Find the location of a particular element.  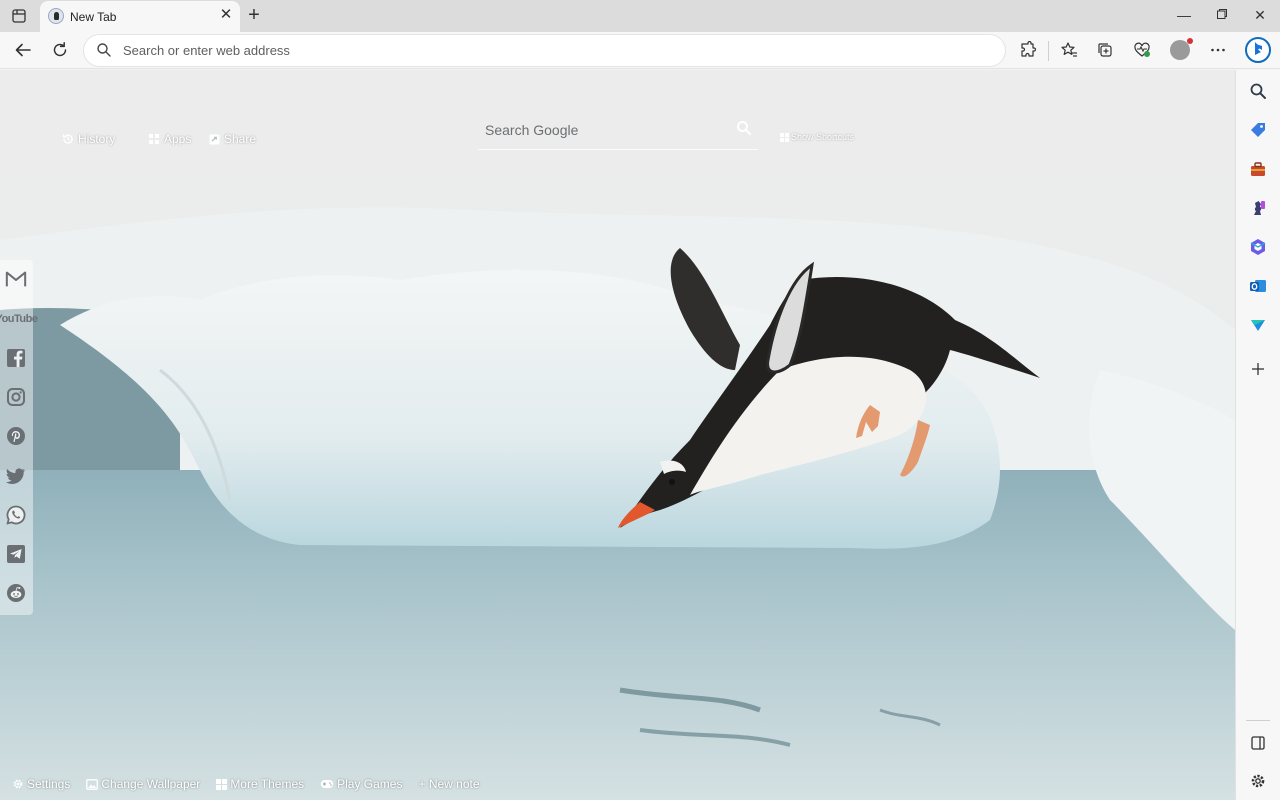

outlook-icon is located at coordinates (1258, 286).